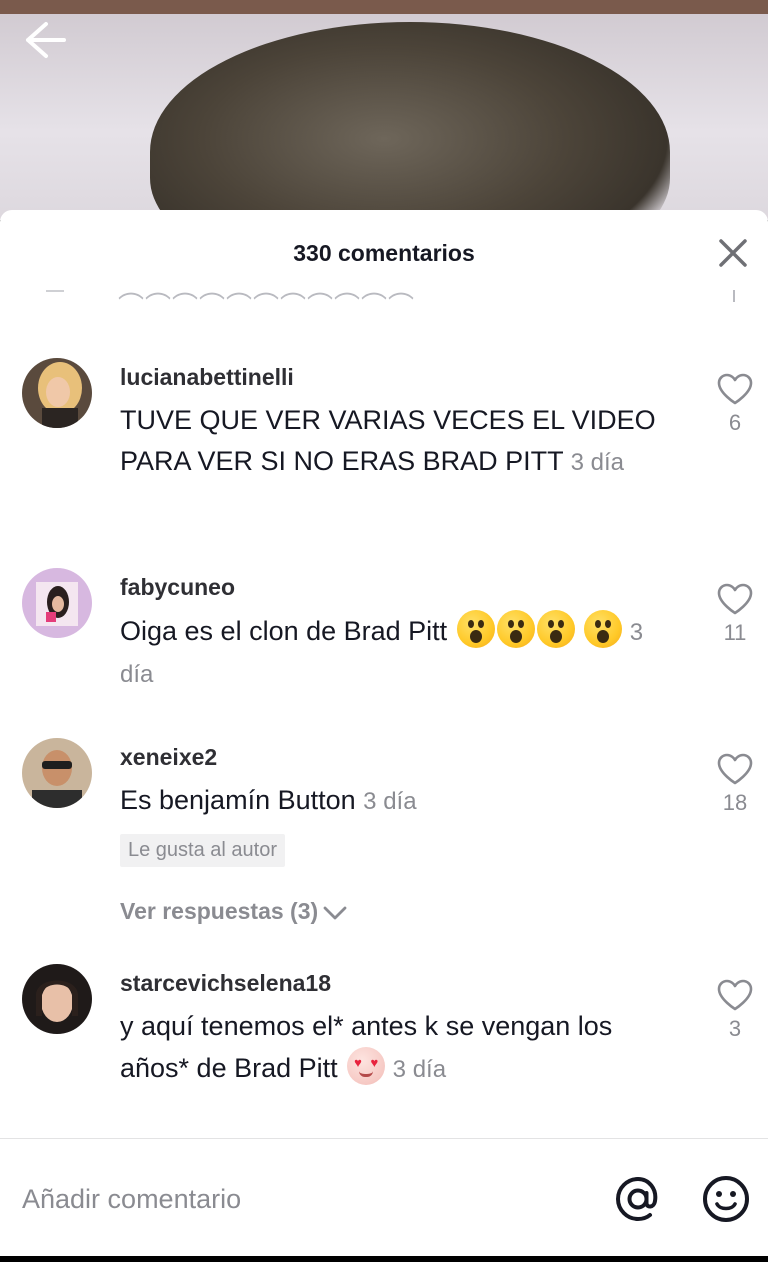 This screenshot has width=768, height=1262. I want to click on like-count: 18, so click(735, 802).